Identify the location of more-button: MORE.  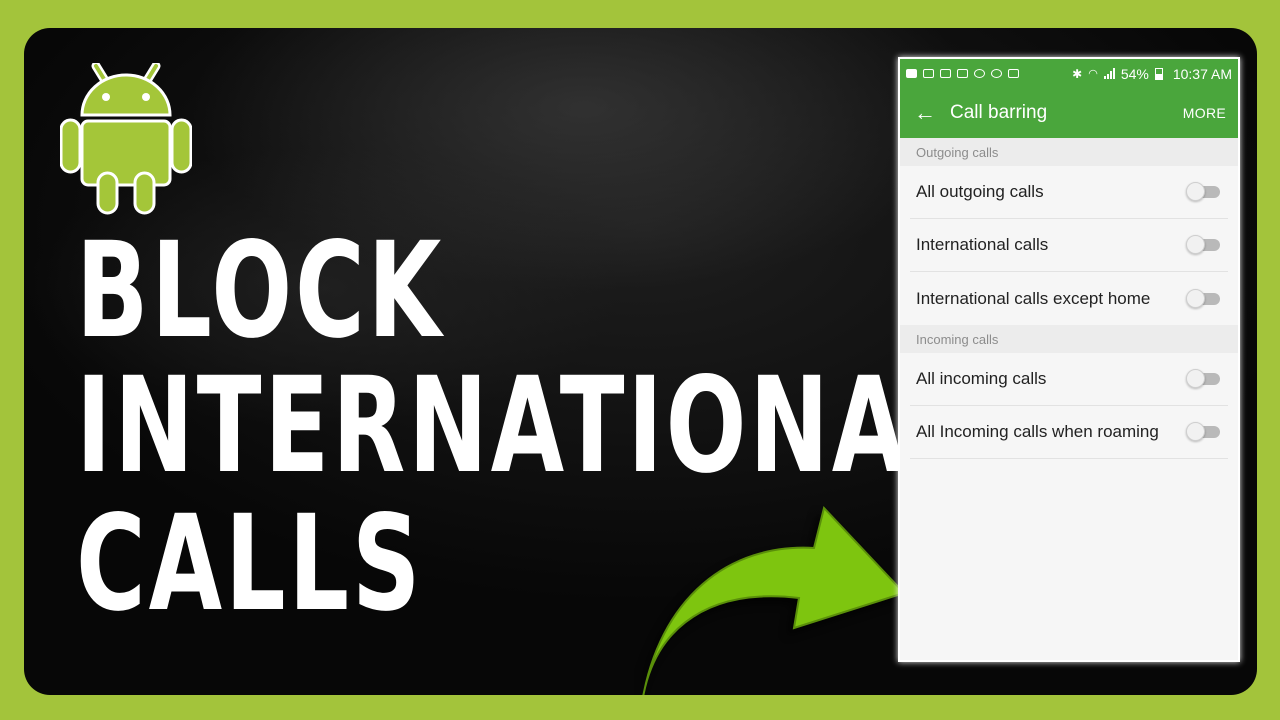
(1204, 113).